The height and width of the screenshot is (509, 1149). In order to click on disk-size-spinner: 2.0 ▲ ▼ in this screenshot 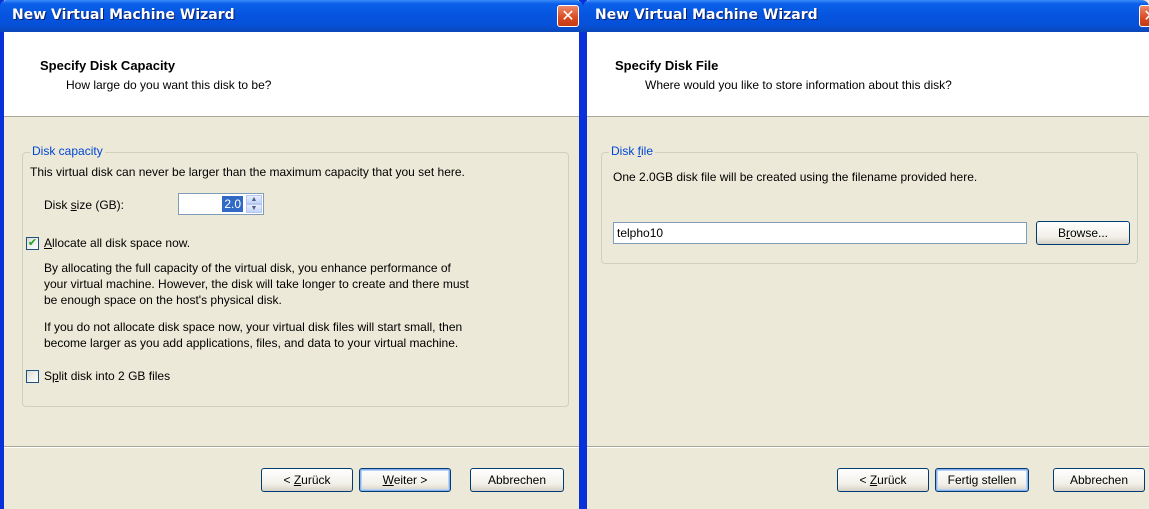, I will do `click(221, 204)`.